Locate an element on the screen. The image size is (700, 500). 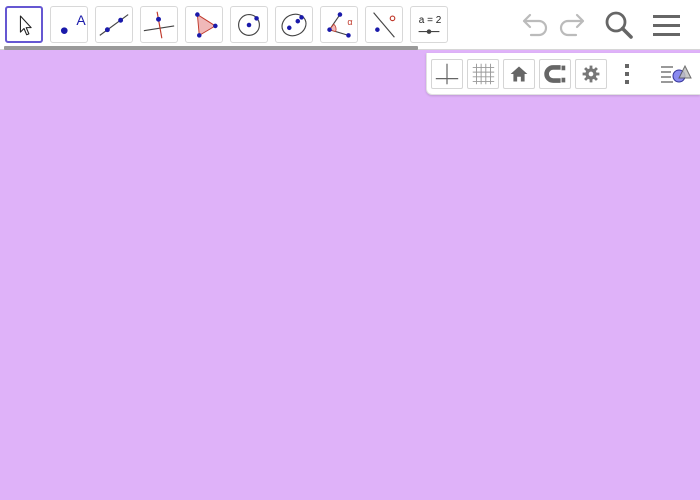
more-options-button is located at coordinates (627, 74).